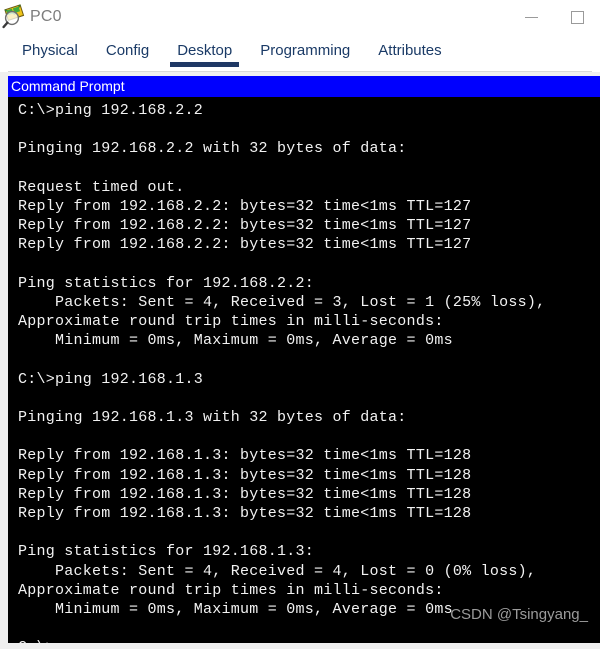 Image resolution: width=600 pixels, height=651 pixels. I want to click on terminal-line: Ping statistics for 192.168.1.3:, so click(166, 552).